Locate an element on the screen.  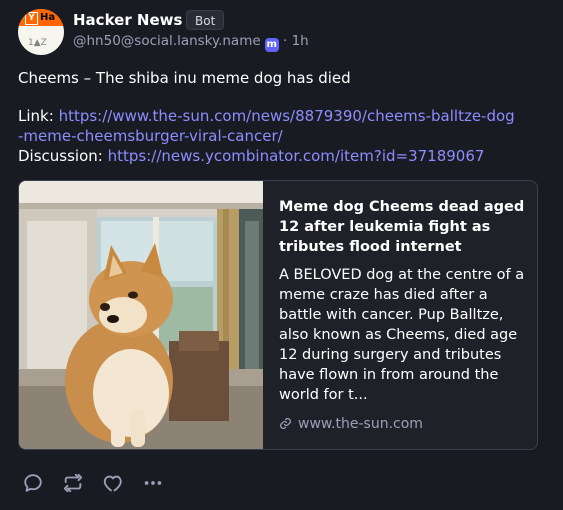
account-handle: @hn50@social.lansky.name is located at coordinates (167, 41).